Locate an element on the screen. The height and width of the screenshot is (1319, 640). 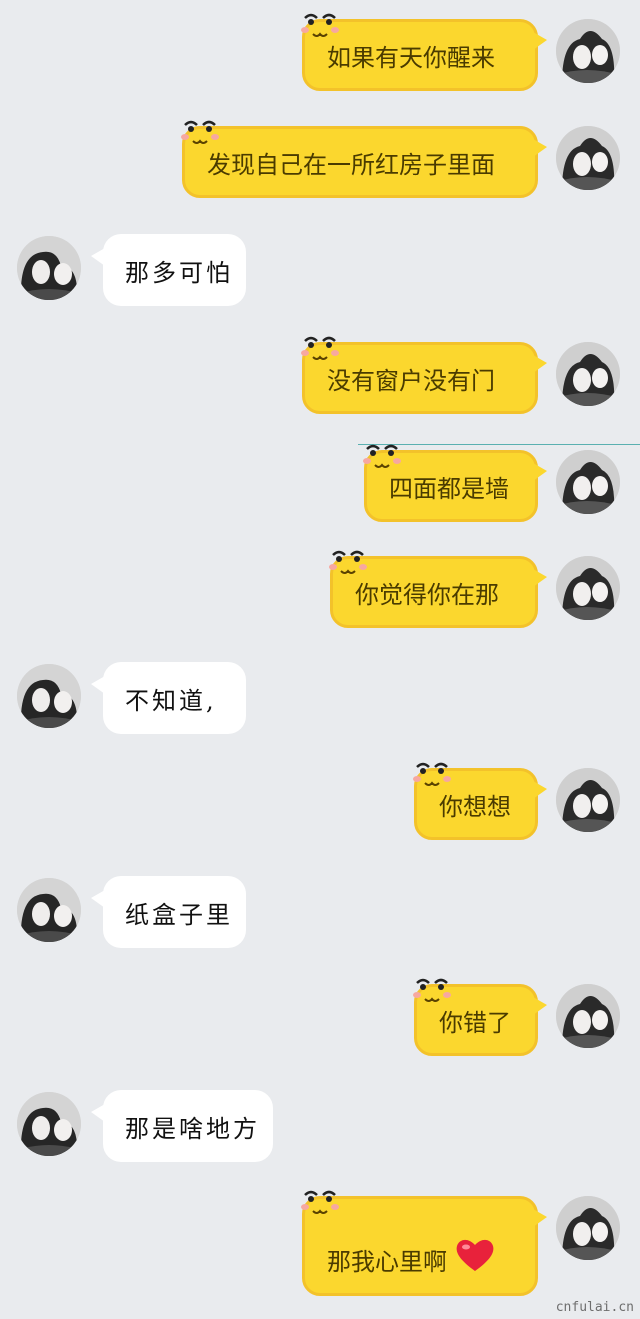
message-bubble: 如果有天你醒来 is located at coordinates (424, 52).